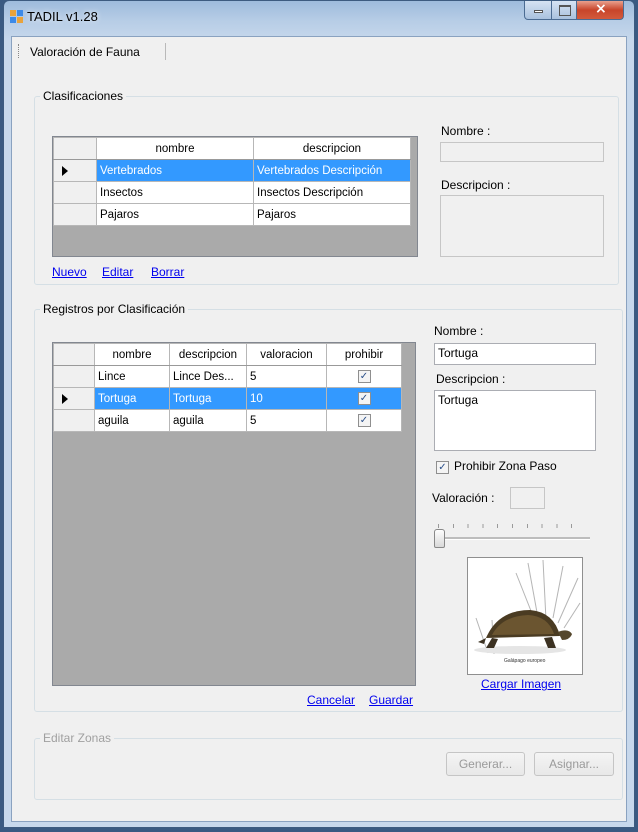 This screenshot has height=832, width=638. What do you see at coordinates (522, 152) in the screenshot?
I see `clasificacion-nombre-field` at bounding box center [522, 152].